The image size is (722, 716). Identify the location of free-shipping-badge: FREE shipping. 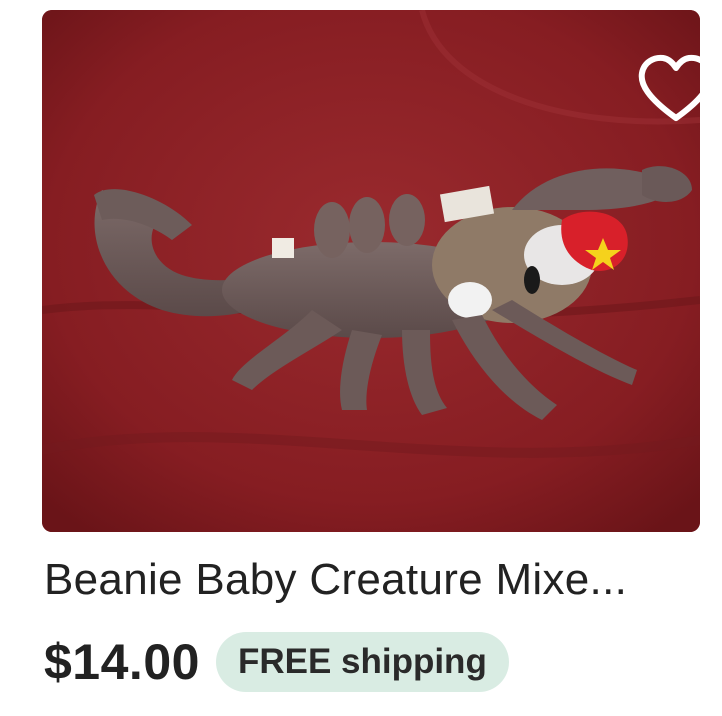
(362, 662).